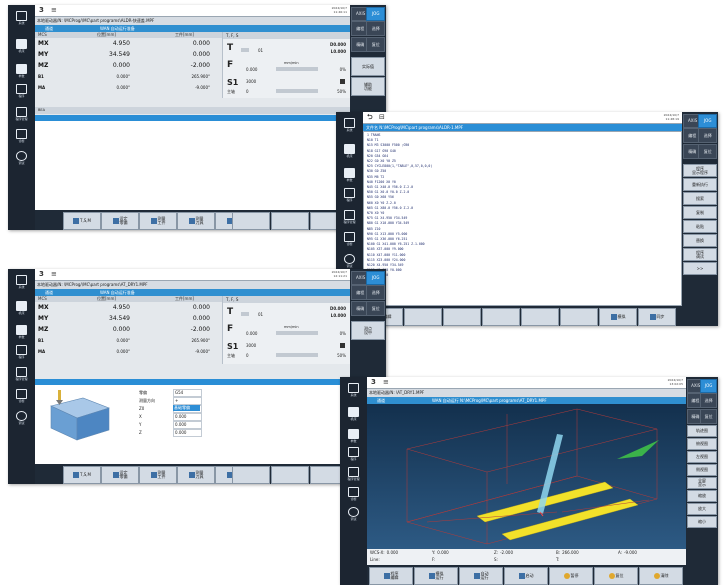 The height and width of the screenshot is (585, 725). What do you see at coordinates (187, 401) in the screenshot?
I see `form-value: +` at bounding box center [187, 401].